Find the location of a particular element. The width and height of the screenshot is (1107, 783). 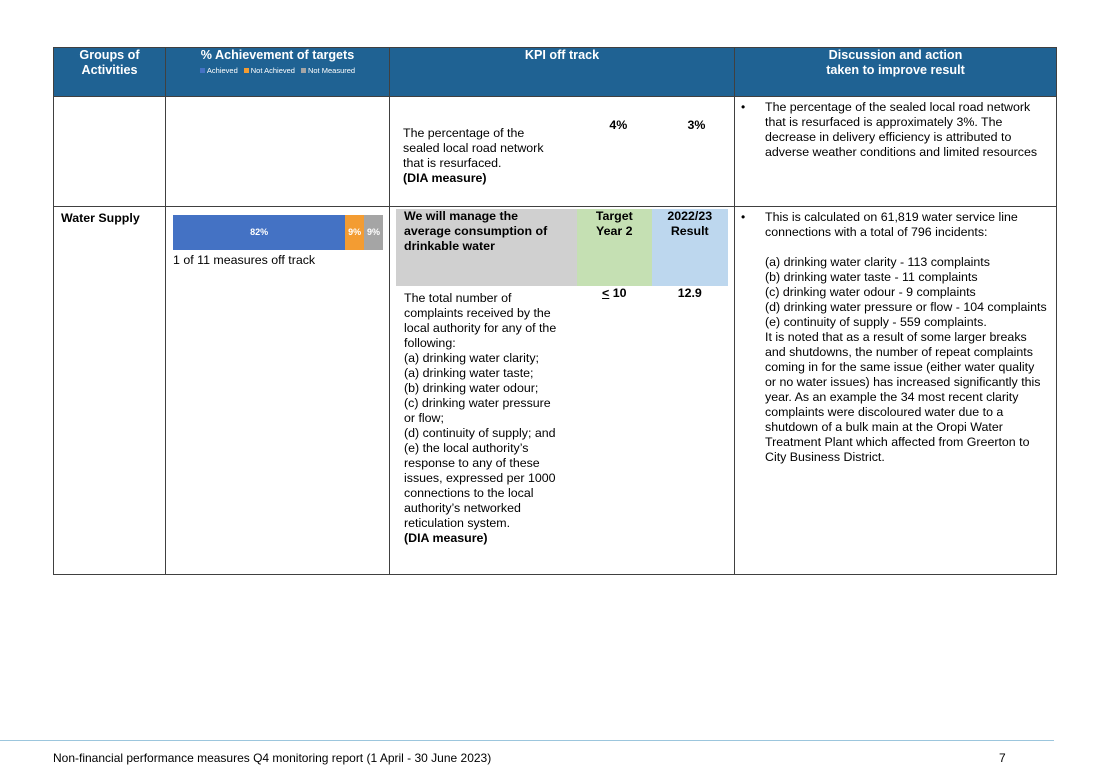

footer-divider is located at coordinates (527, 740).